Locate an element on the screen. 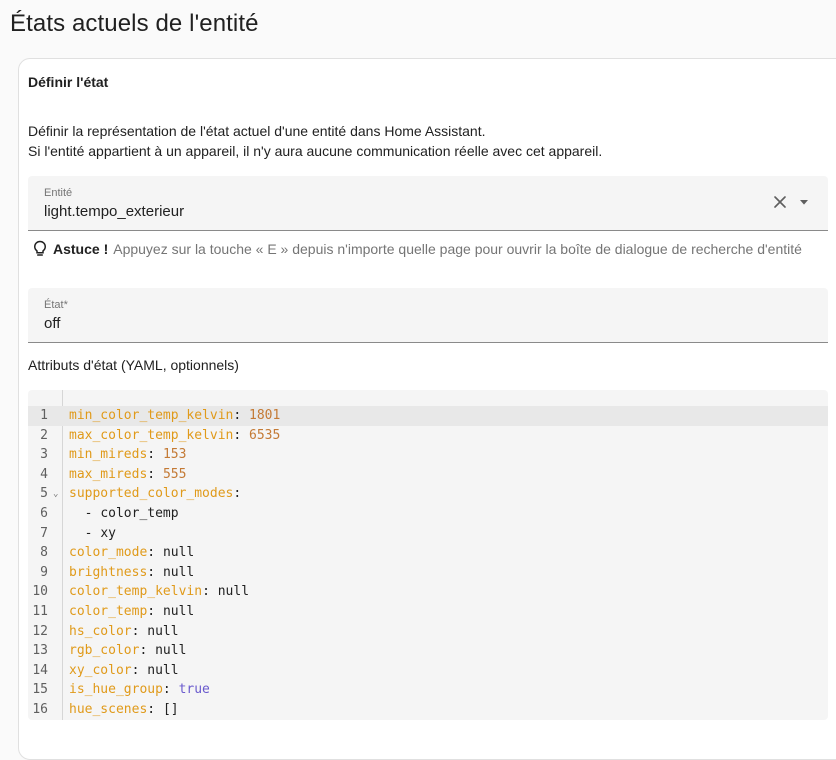 The width and height of the screenshot is (836, 760). yaml-key: rgb_color is located at coordinates (104, 651).